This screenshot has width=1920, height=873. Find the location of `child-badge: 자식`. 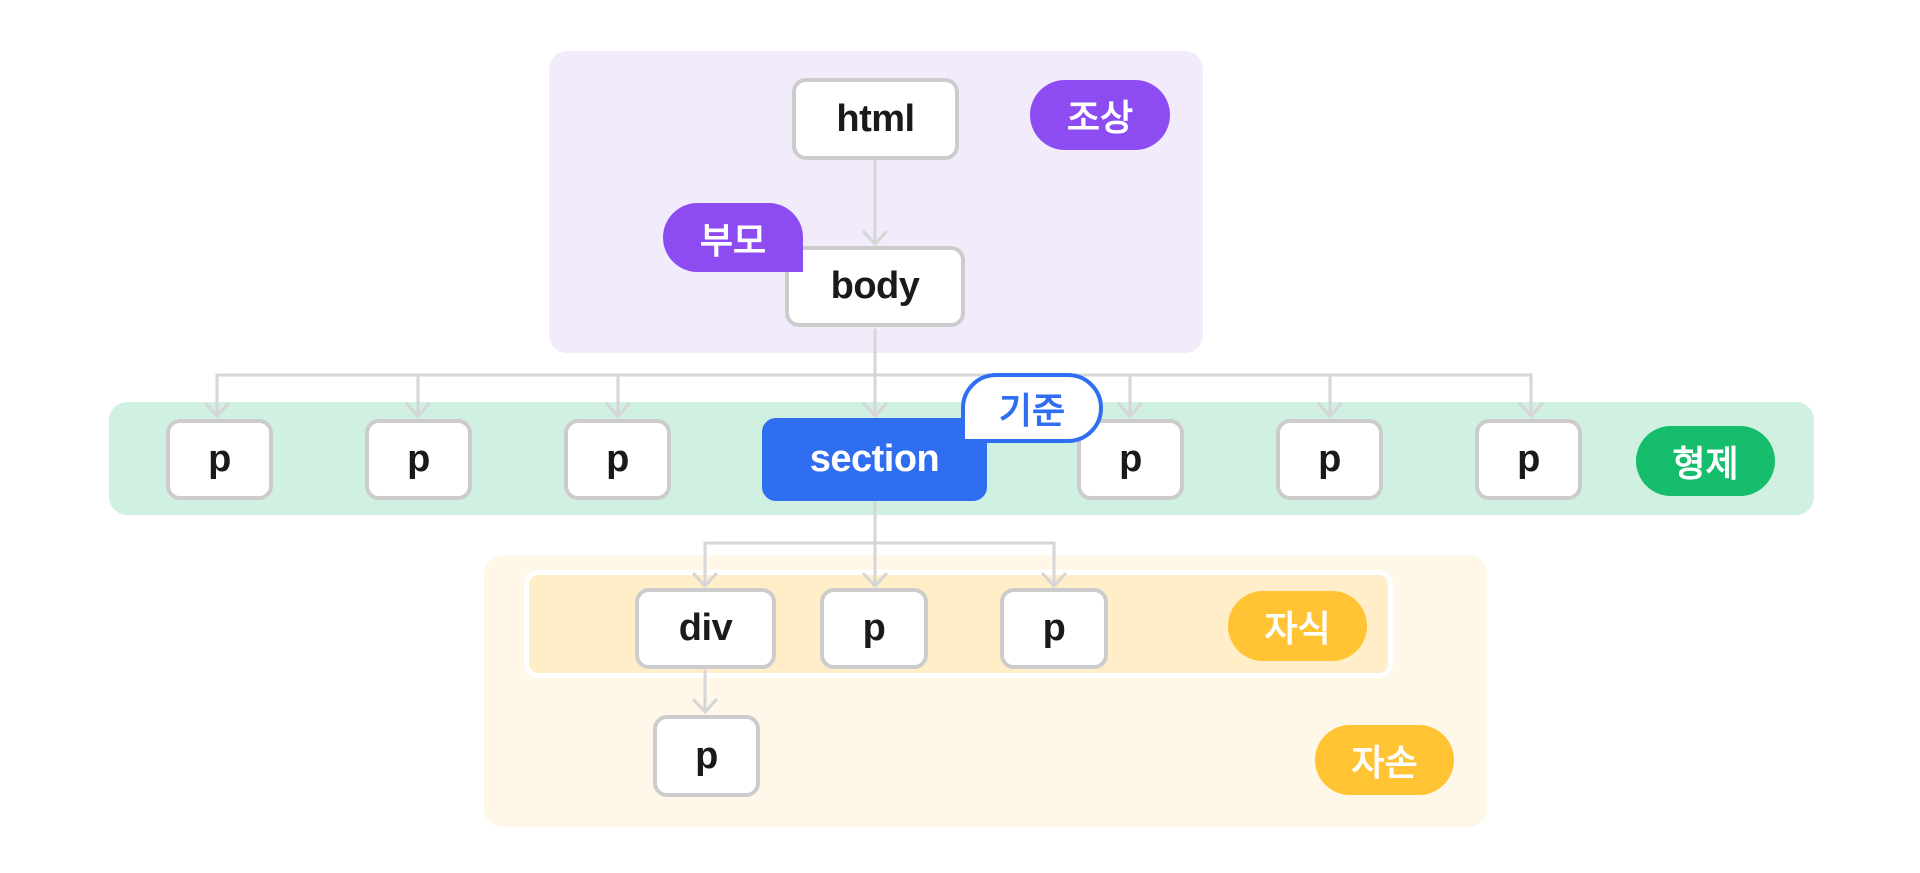

child-badge: 자식 is located at coordinates (1297, 626).